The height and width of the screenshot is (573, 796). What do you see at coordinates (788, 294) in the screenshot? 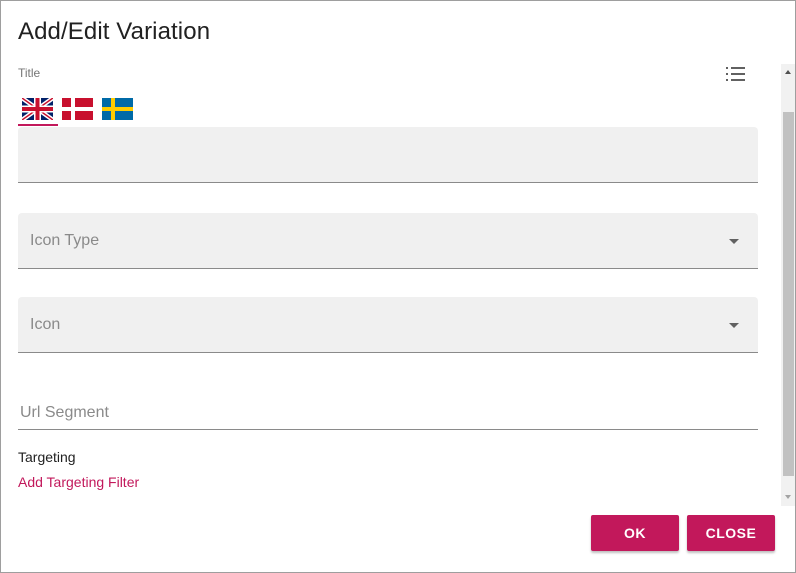
I see `scroll-thumb` at bounding box center [788, 294].